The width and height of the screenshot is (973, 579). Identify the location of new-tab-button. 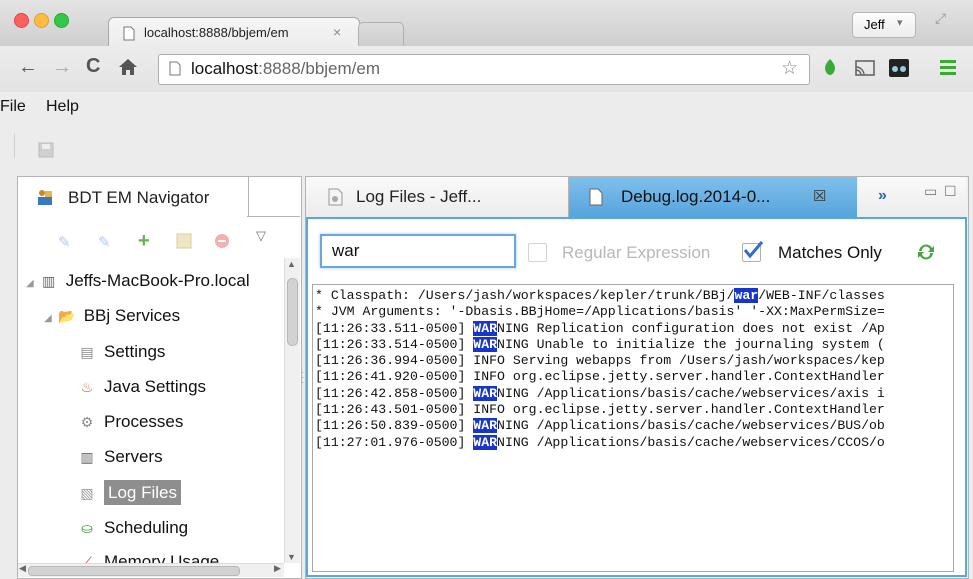
(381, 34).